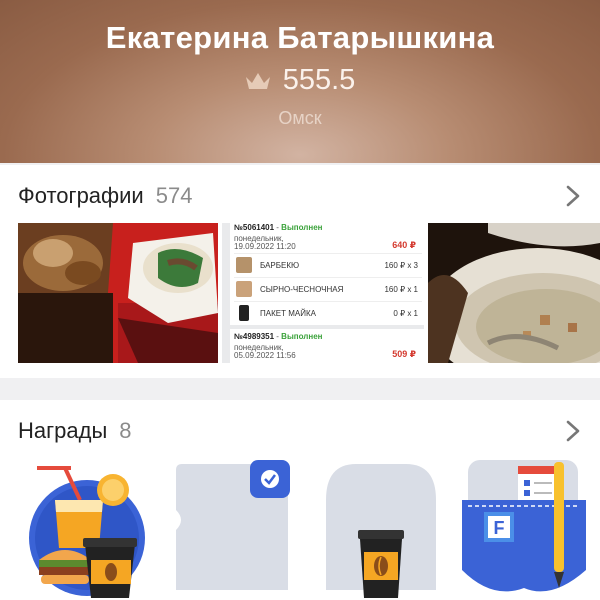  Describe the element at coordinates (328, 264) in the screenshot. I see `order-item: БАРБЕКЮ 160 ₽ x 3` at that location.